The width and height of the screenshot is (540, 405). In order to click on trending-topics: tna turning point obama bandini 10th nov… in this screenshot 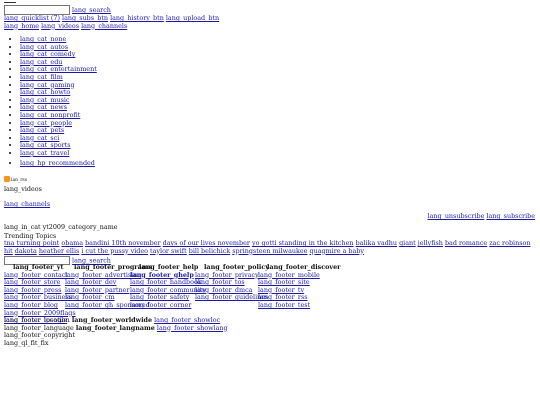, I will do `click(269, 247)`.